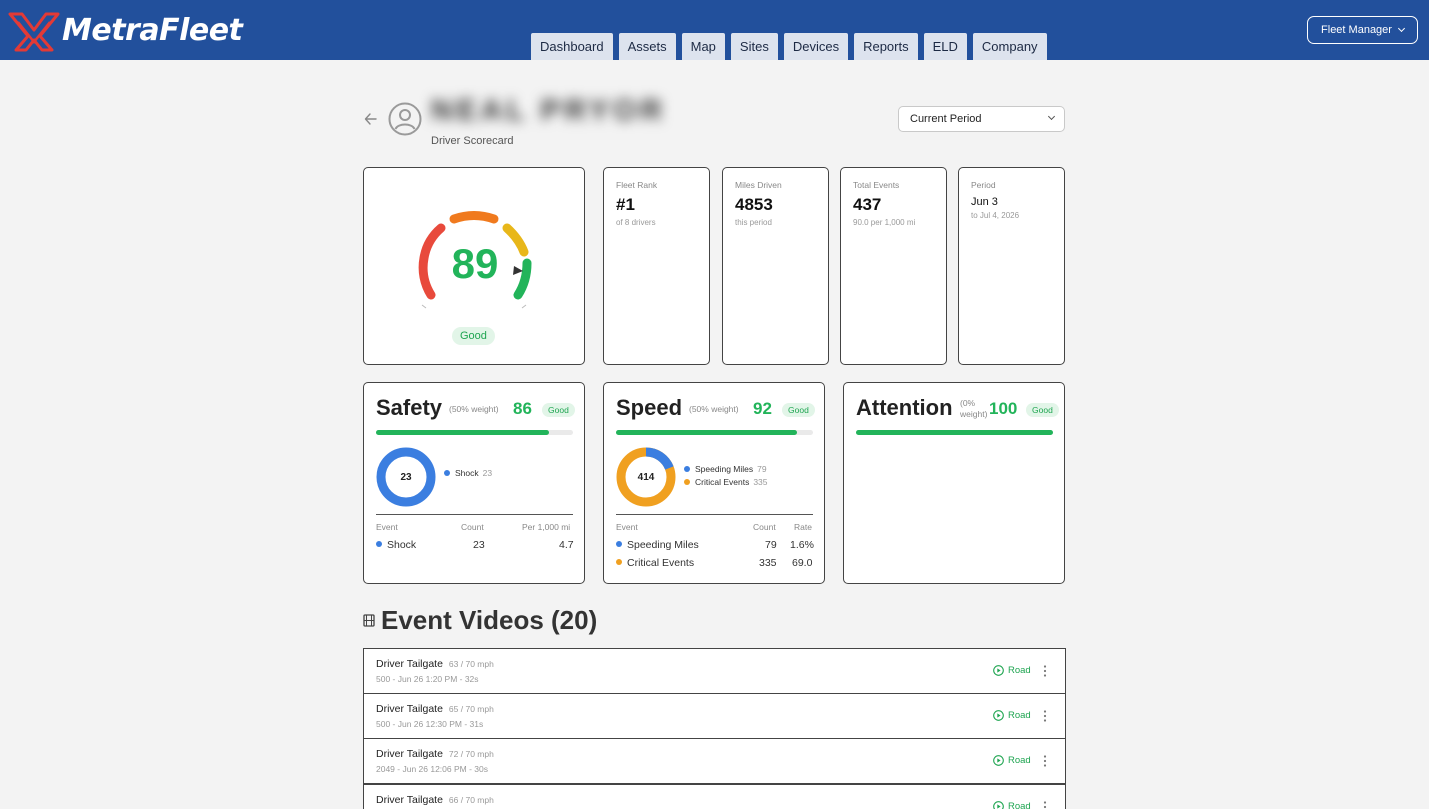  What do you see at coordinates (754, 204) in the screenshot?
I see `stat-value: 4853` at bounding box center [754, 204].